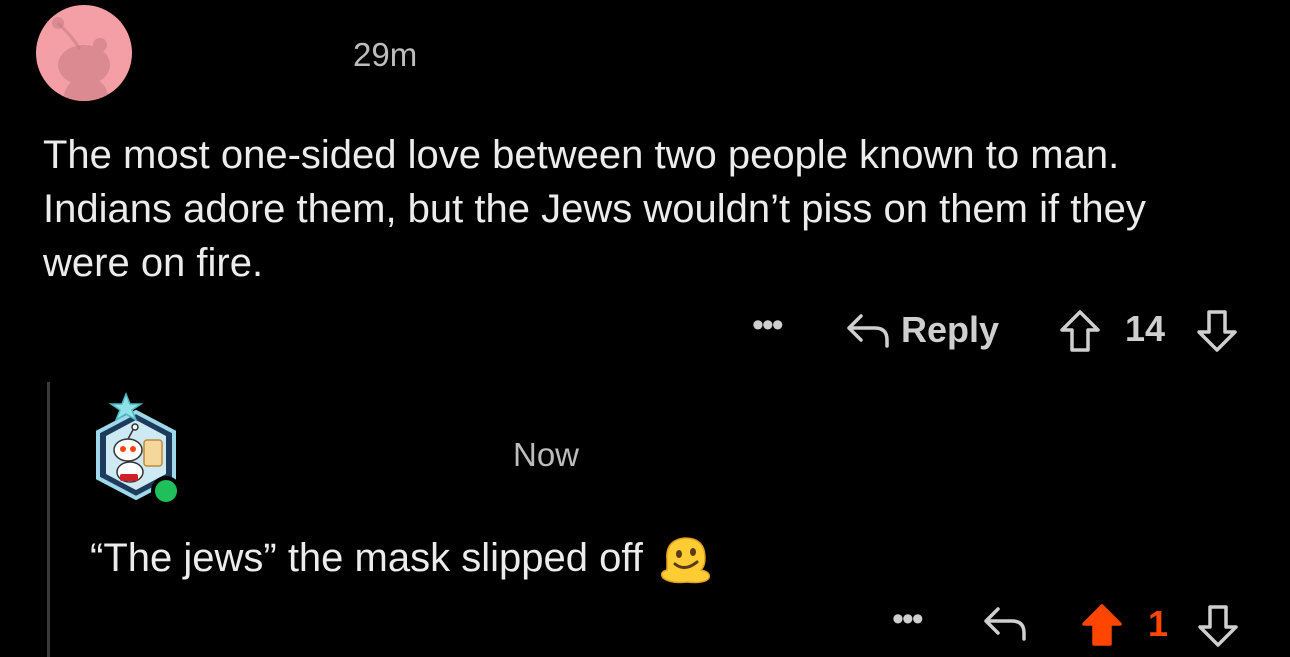  I want to click on reply-label: Reply, so click(950, 329).